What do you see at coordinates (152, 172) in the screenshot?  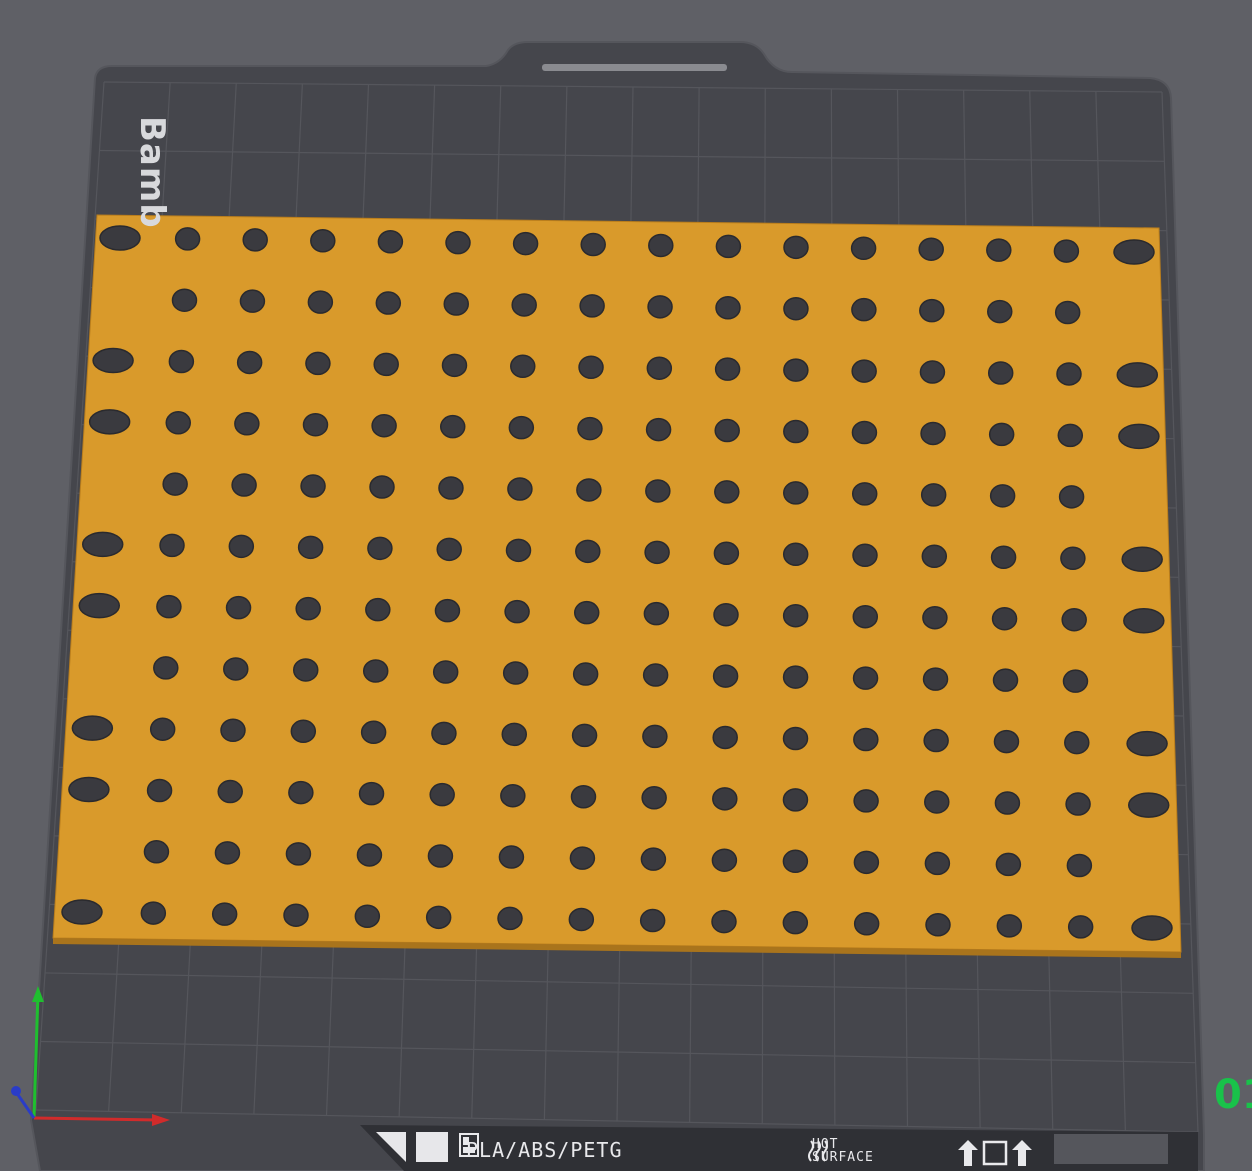 I see `bed-brand-text: Bamb` at bounding box center [152, 172].